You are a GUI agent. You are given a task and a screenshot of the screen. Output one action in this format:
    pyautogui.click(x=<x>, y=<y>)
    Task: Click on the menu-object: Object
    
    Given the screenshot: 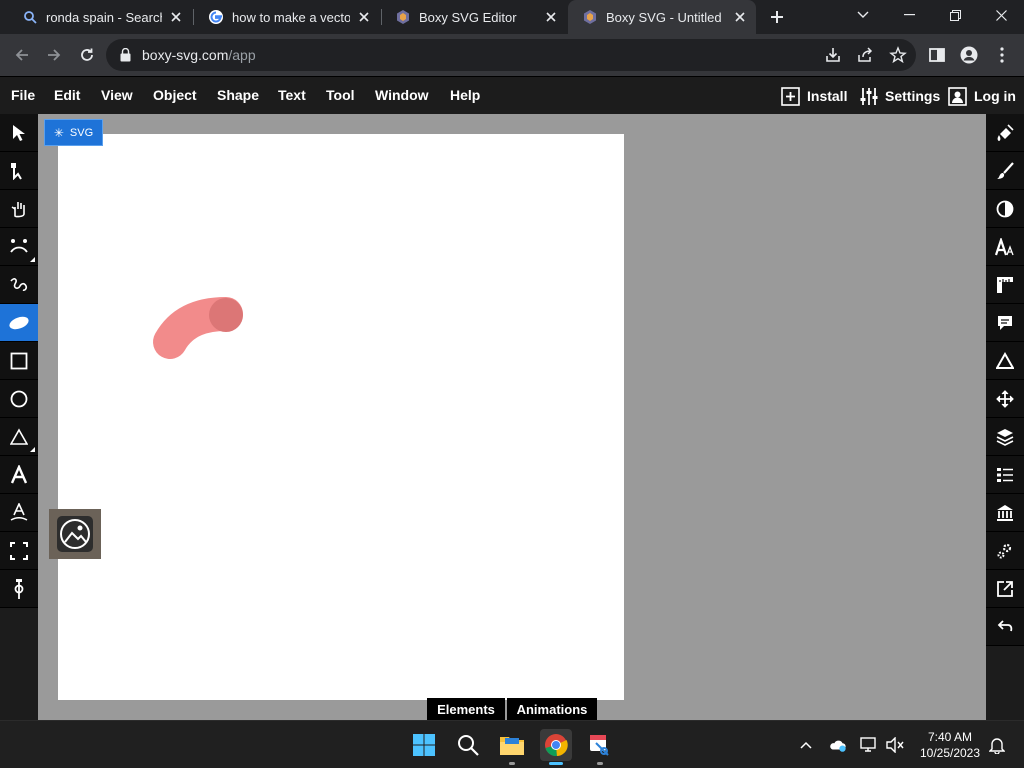 What is the action you would take?
    pyautogui.click(x=175, y=95)
    